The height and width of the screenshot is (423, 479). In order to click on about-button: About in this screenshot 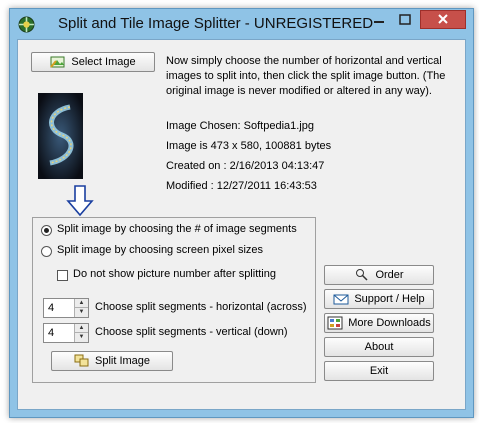, I will do `click(379, 347)`.